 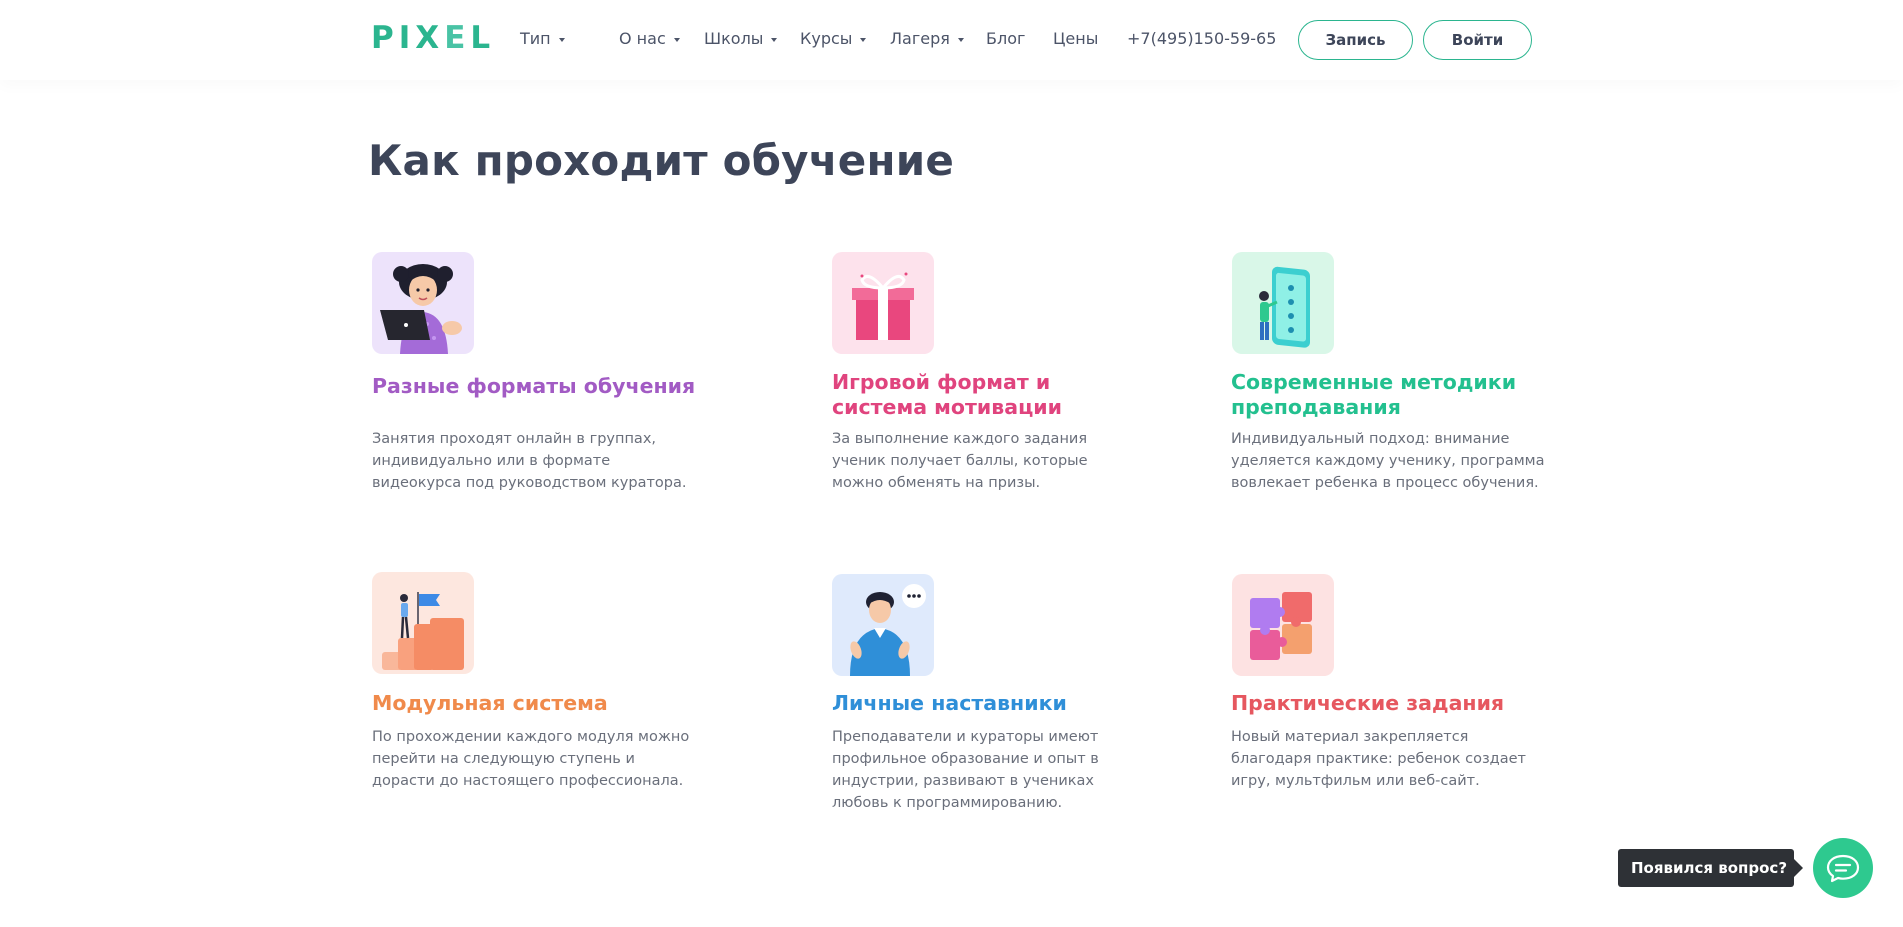 What do you see at coordinates (661, 160) in the screenshot?
I see `page-title: Как проходит обучение` at bounding box center [661, 160].